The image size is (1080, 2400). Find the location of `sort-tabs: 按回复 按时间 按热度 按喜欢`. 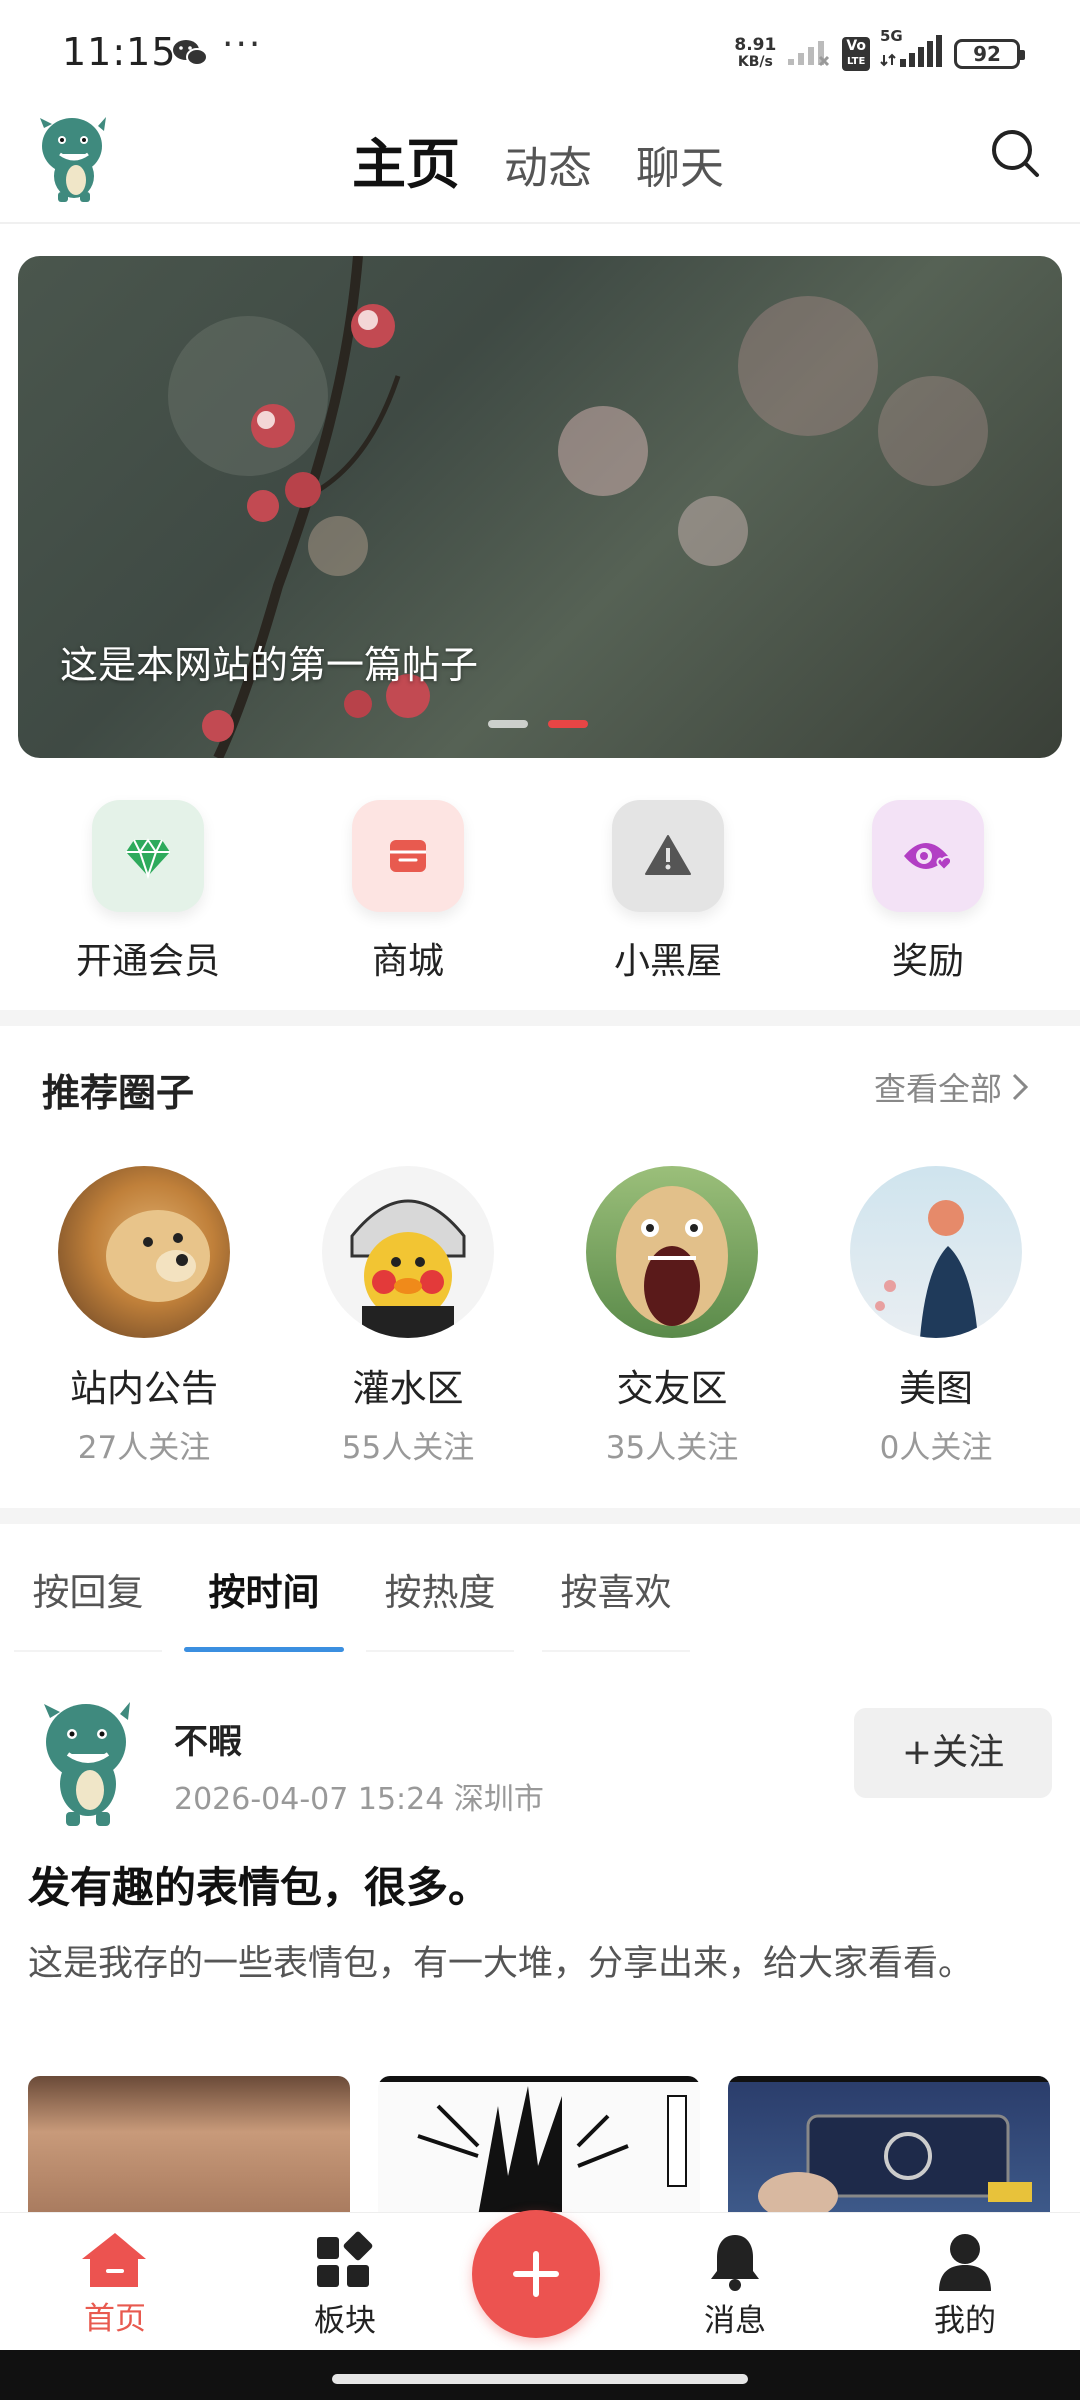

sort-tabs: 按回复 按时间 按热度 按喜欢 is located at coordinates (540, 1597).